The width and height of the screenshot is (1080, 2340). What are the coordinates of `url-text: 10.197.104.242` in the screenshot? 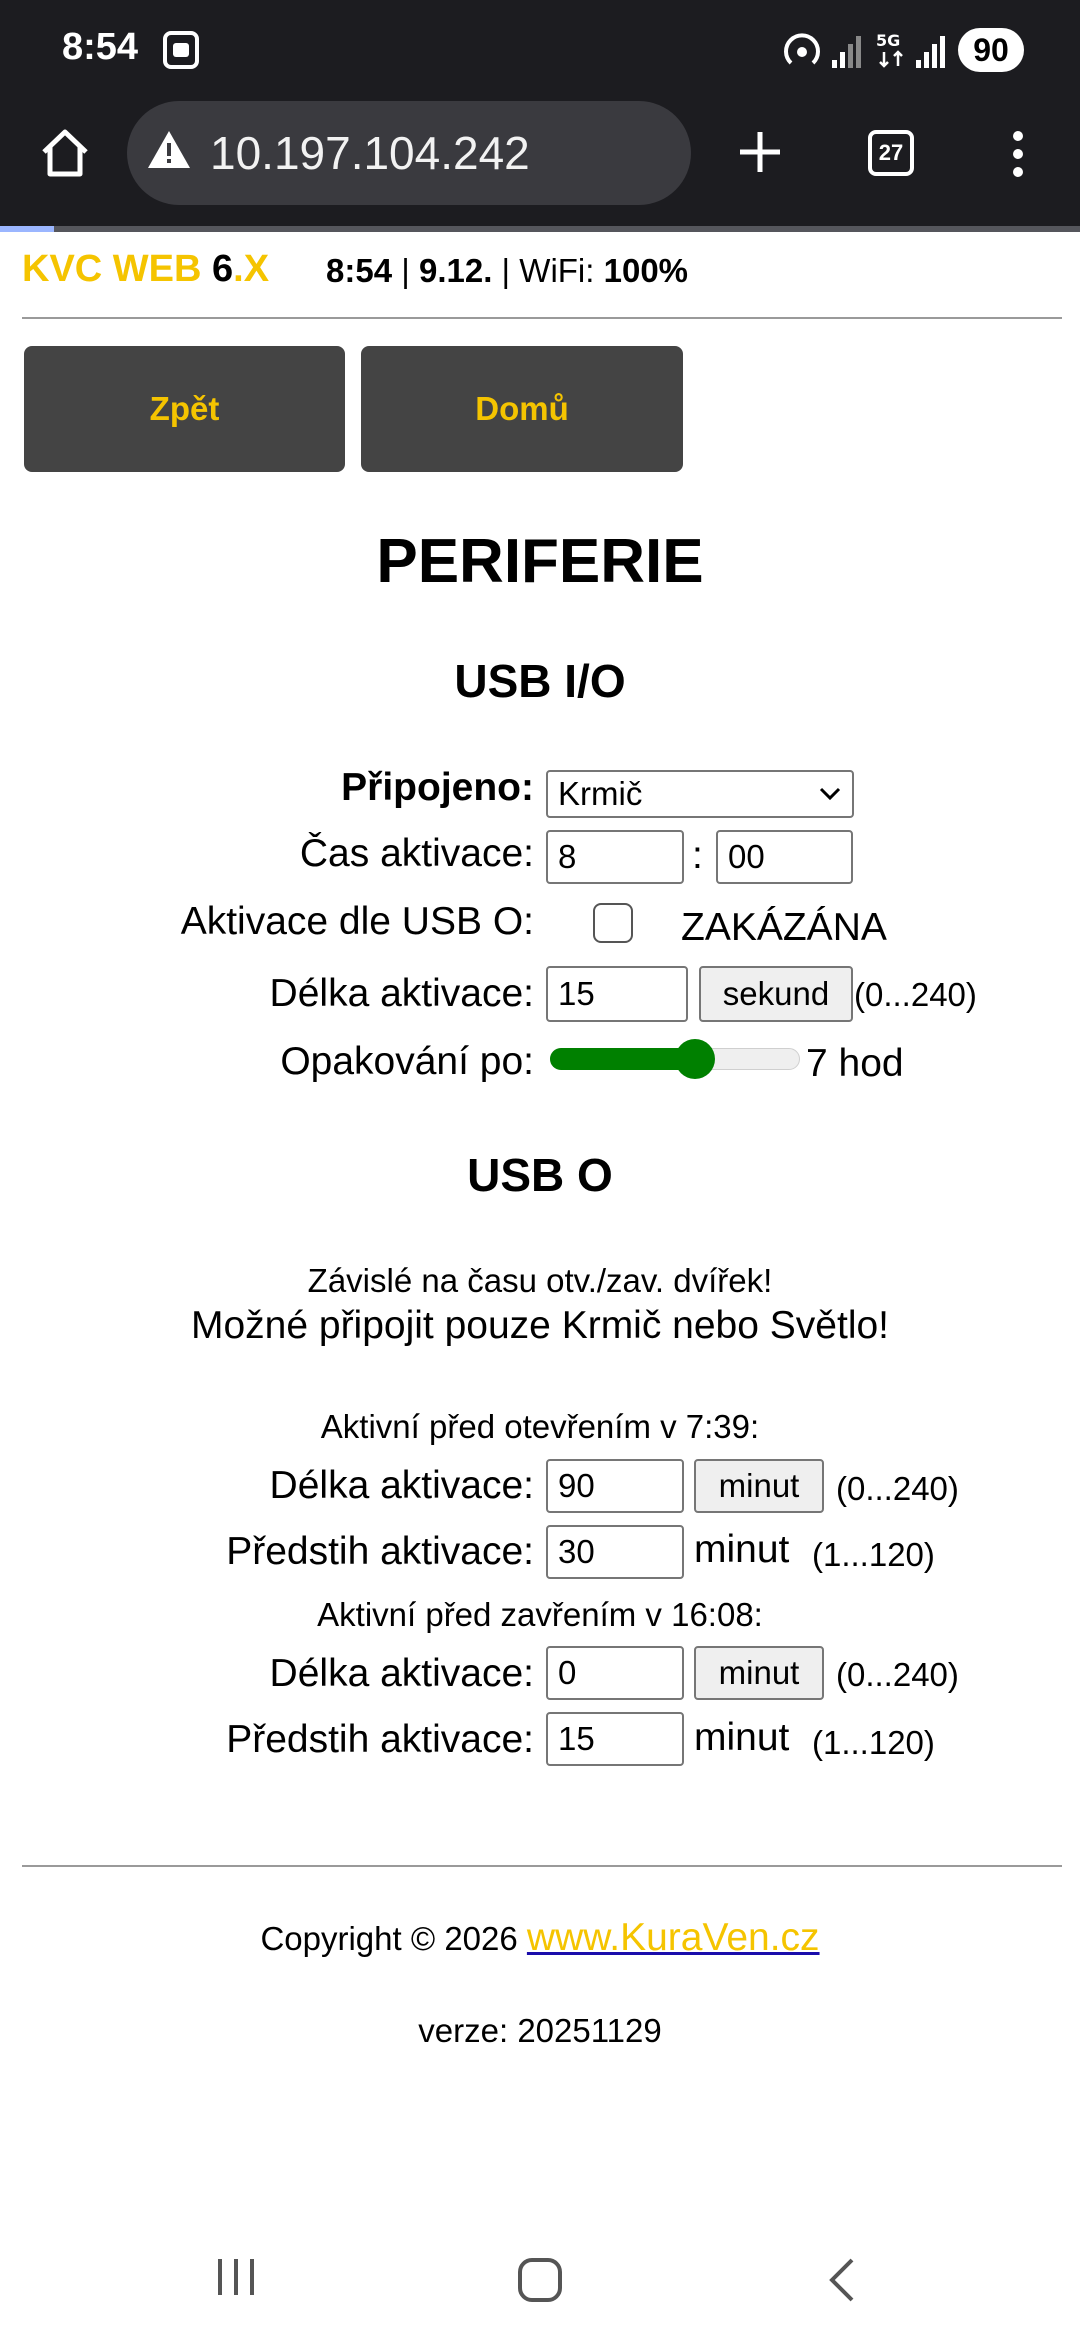 It's located at (370, 153).